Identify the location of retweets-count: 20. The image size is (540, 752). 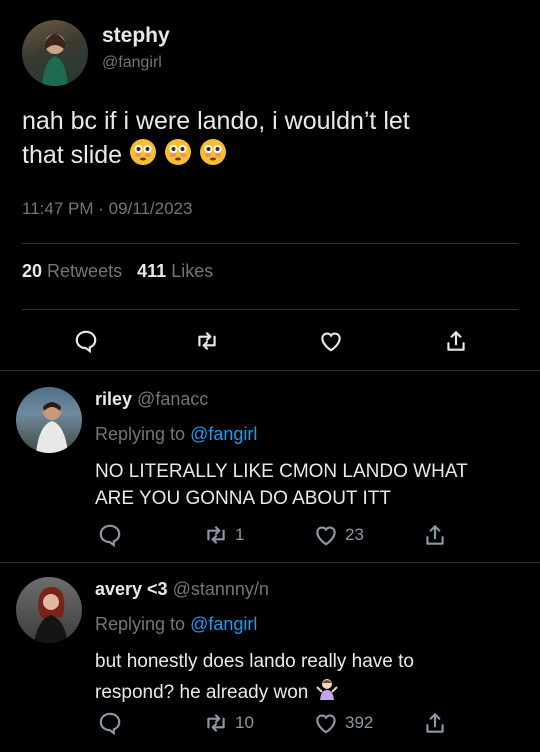
(32, 271).